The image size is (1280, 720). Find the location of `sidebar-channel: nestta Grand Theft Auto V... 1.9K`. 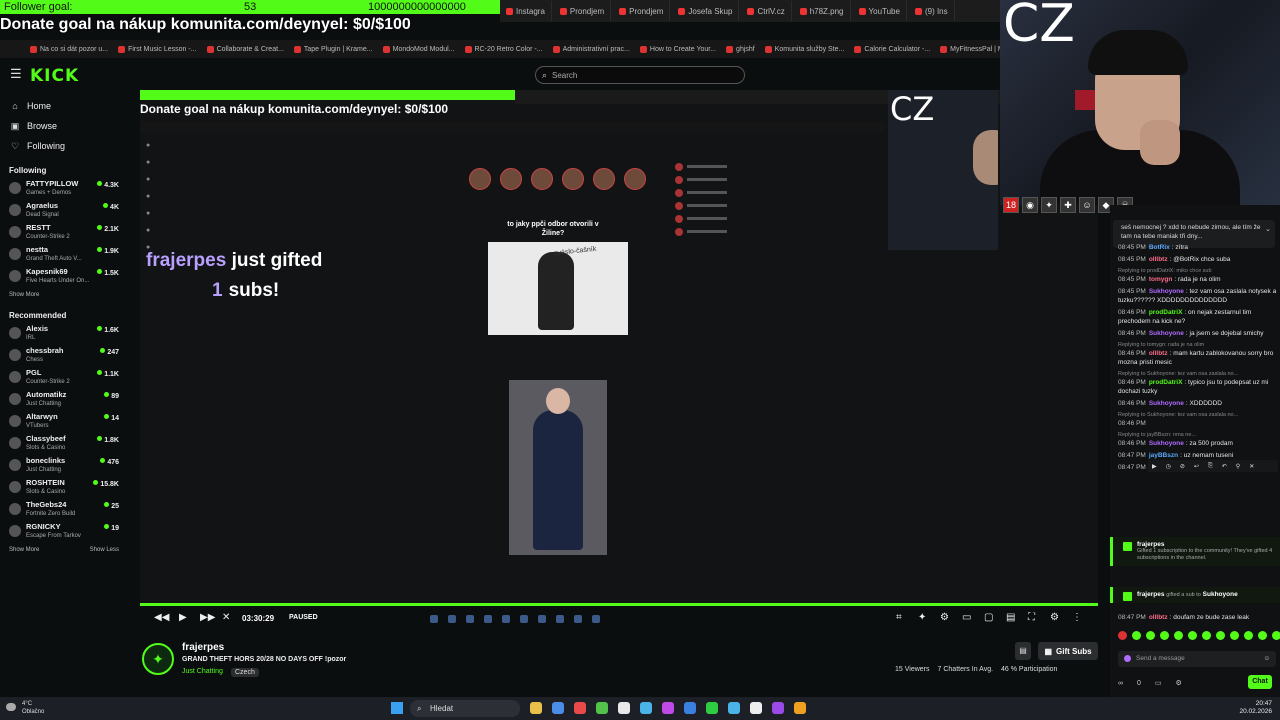

sidebar-channel: nestta Grand Theft Auto V... 1.9K is located at coordinates (62, 256).